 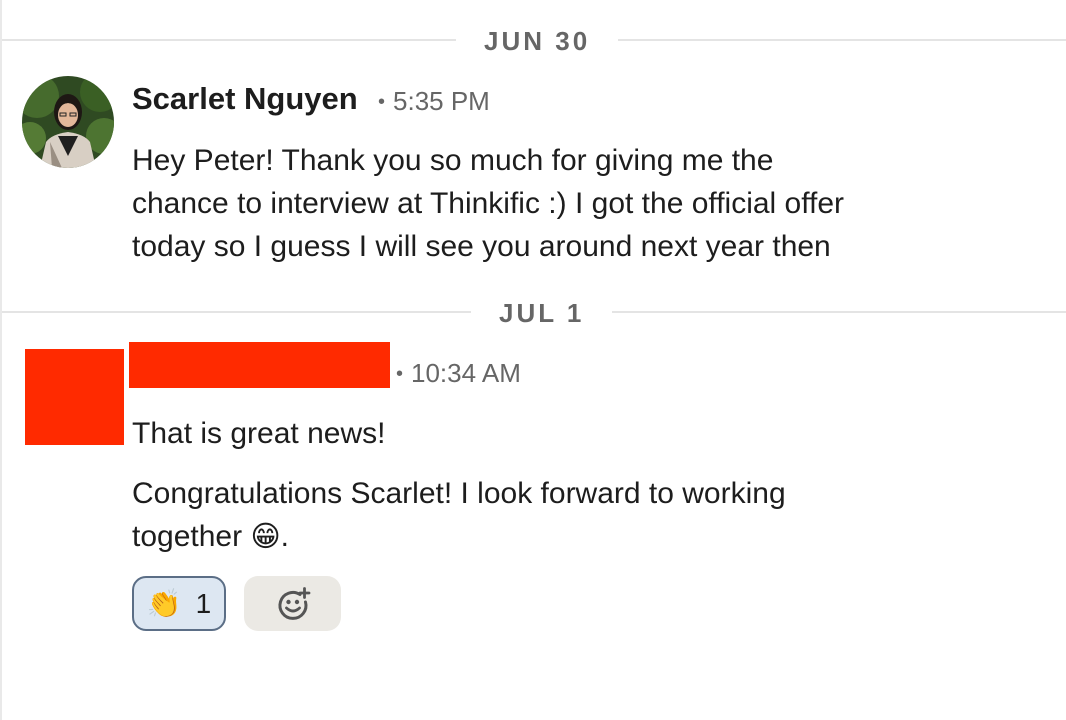 I want to click on redacted-sender-name, so click(x=259, y=365).